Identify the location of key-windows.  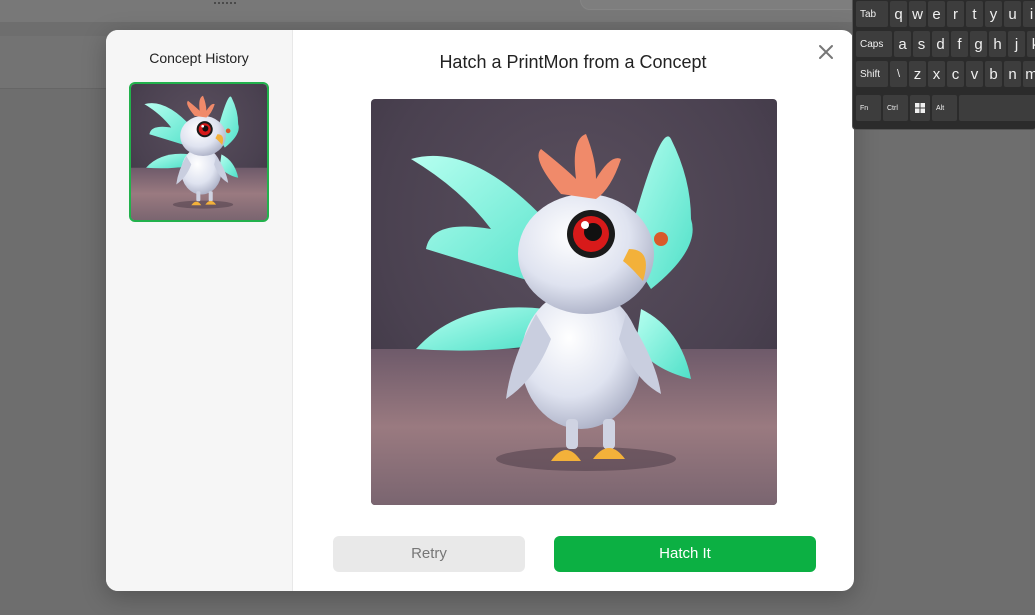
(920, 108).